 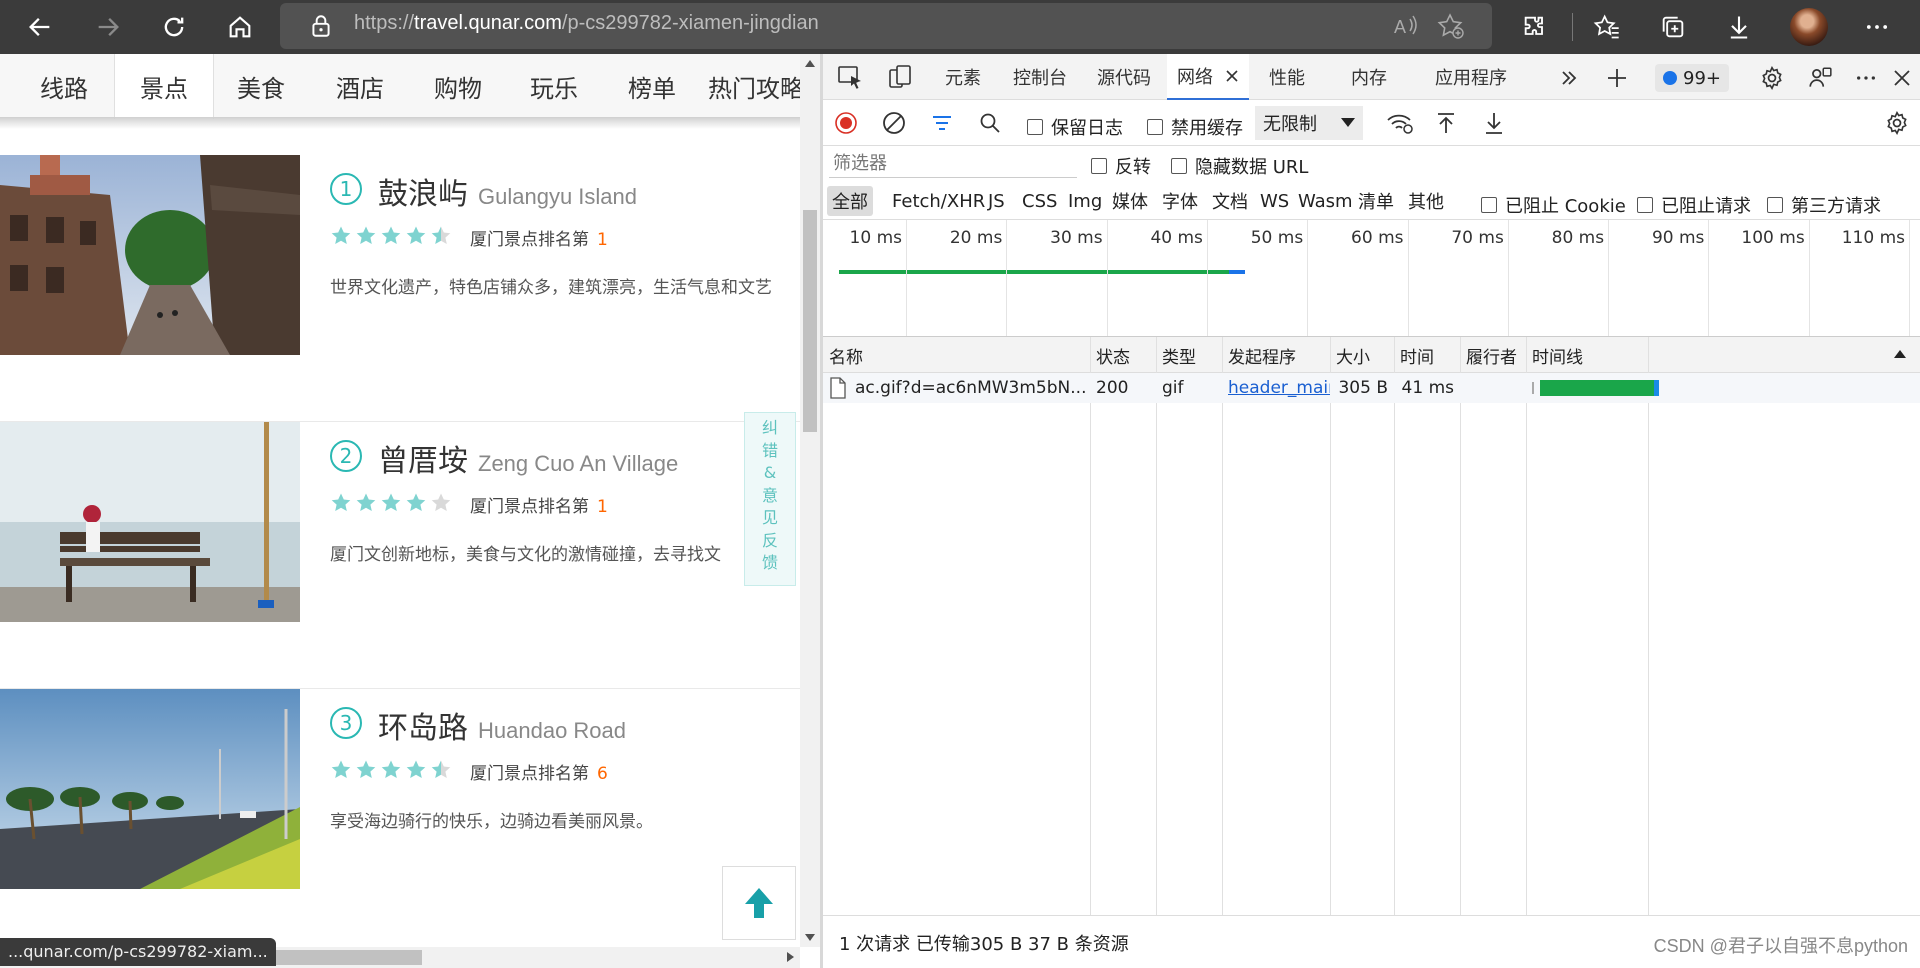 I want to click on settings-button, so click(x=1772, y=78).